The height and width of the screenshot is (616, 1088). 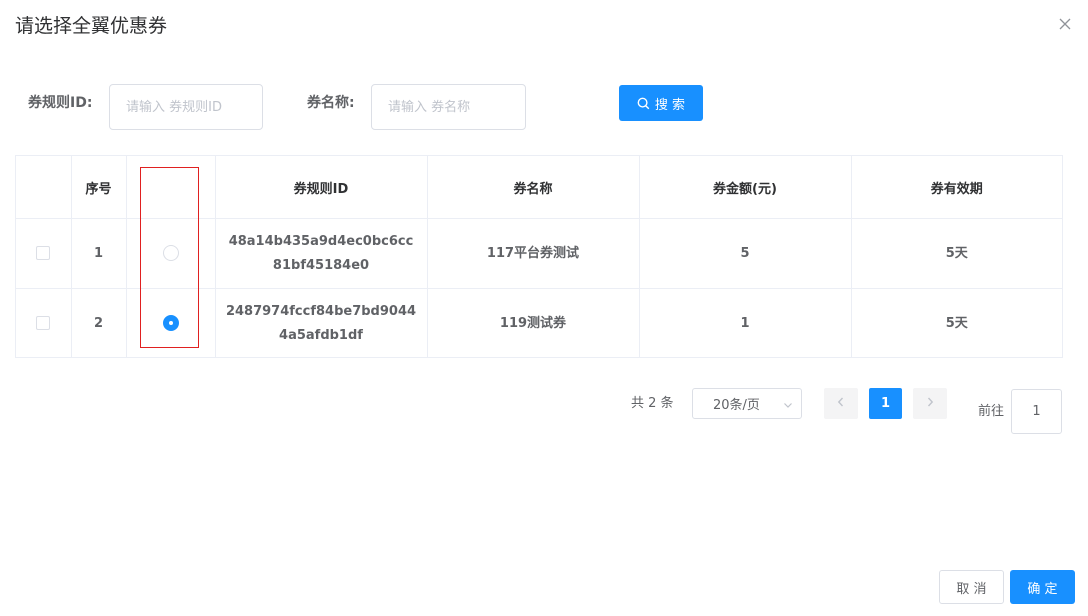 What do you see at coordinates (448, 107) in the screenshot?
I see `coupon-name-input` at bounding box center [448, 107].